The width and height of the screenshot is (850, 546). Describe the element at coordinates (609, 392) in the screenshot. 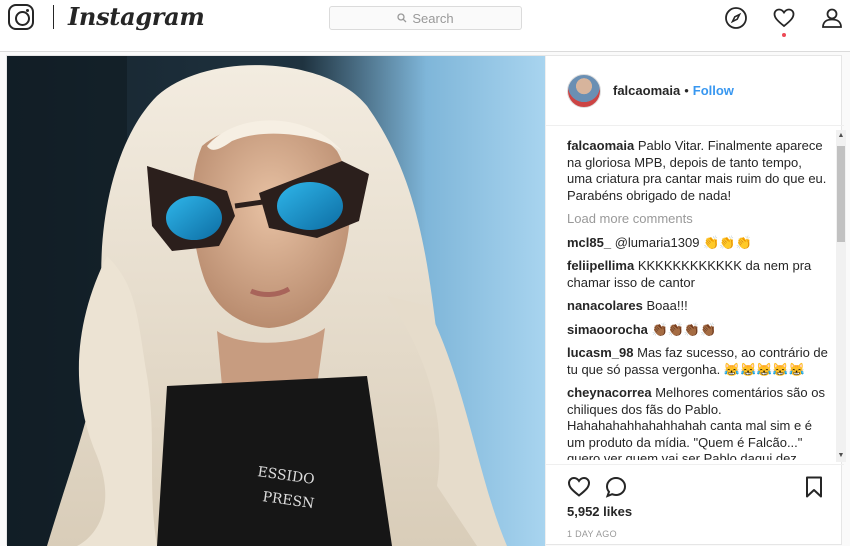

I see `comment-username: cheynacorrea` at that location.